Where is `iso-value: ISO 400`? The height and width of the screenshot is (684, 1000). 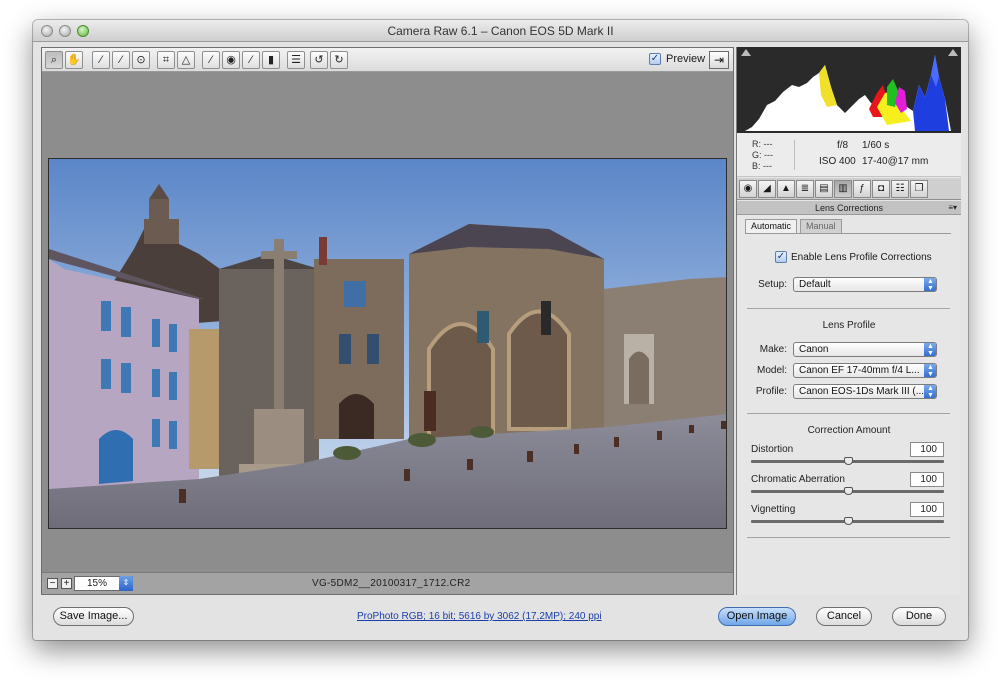
iso-value: ISO 400 is located at coordinates (837, 161).